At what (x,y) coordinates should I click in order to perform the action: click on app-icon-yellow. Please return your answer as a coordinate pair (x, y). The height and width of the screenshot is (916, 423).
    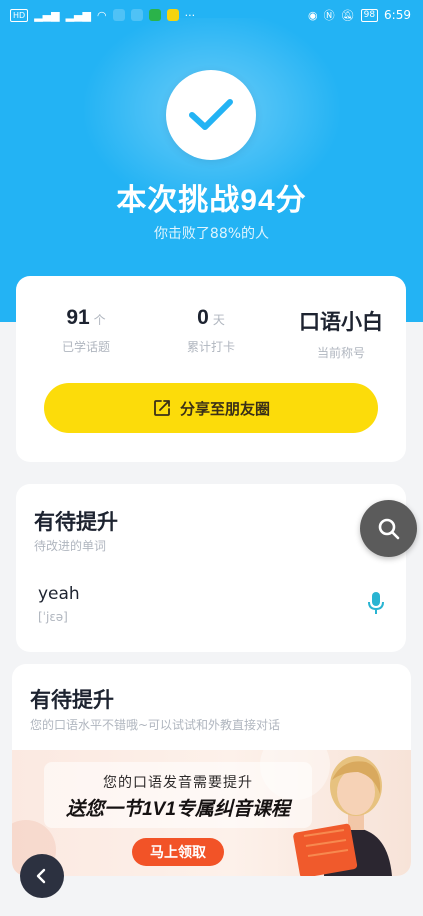
    Looking at the image, I should click on (172, 15).